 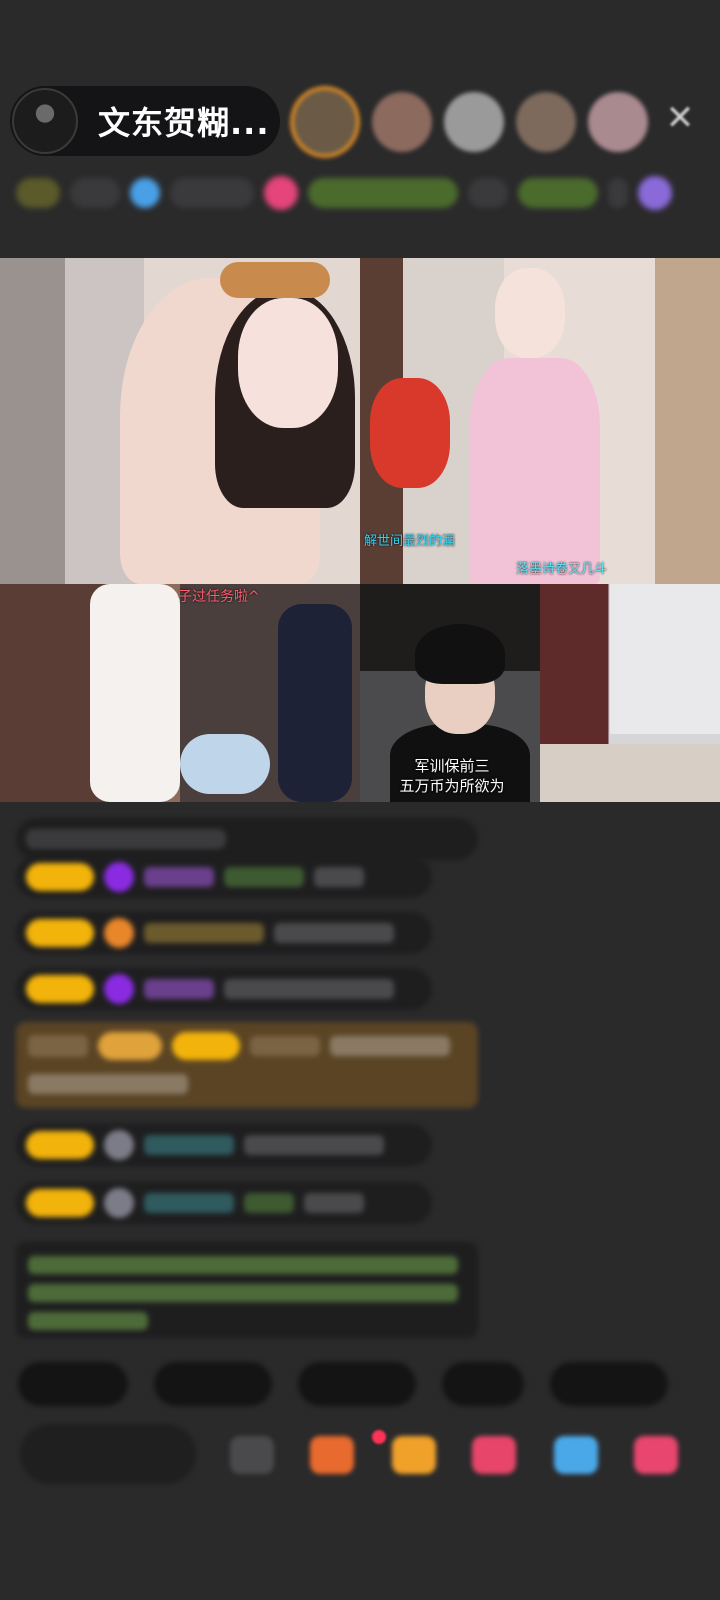 I want to click on gift-text, so click(x=58, y=1046).